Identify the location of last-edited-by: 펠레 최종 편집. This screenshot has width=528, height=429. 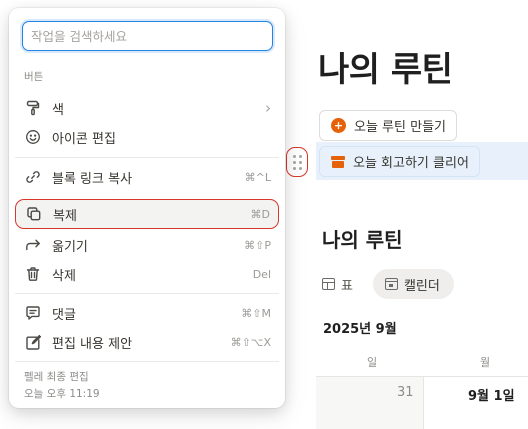
(56, 377).